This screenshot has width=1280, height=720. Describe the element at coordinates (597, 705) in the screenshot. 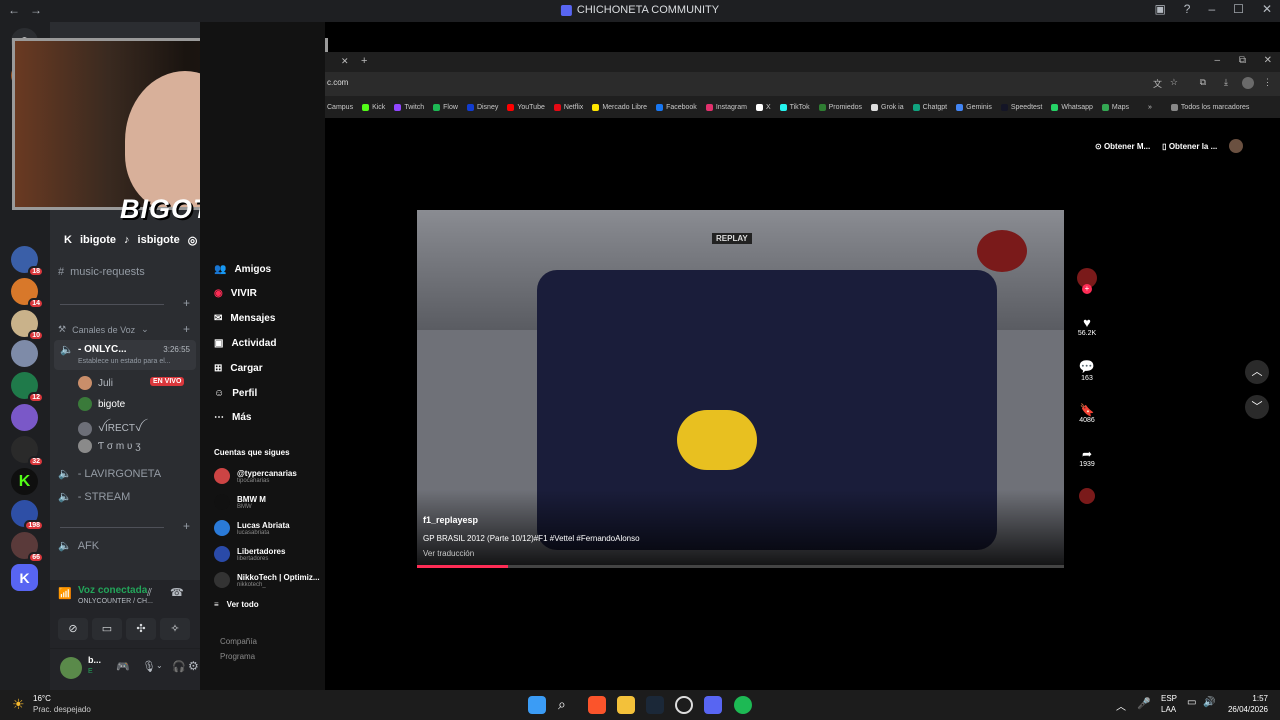

I see `brave-browser-icon` at that location.